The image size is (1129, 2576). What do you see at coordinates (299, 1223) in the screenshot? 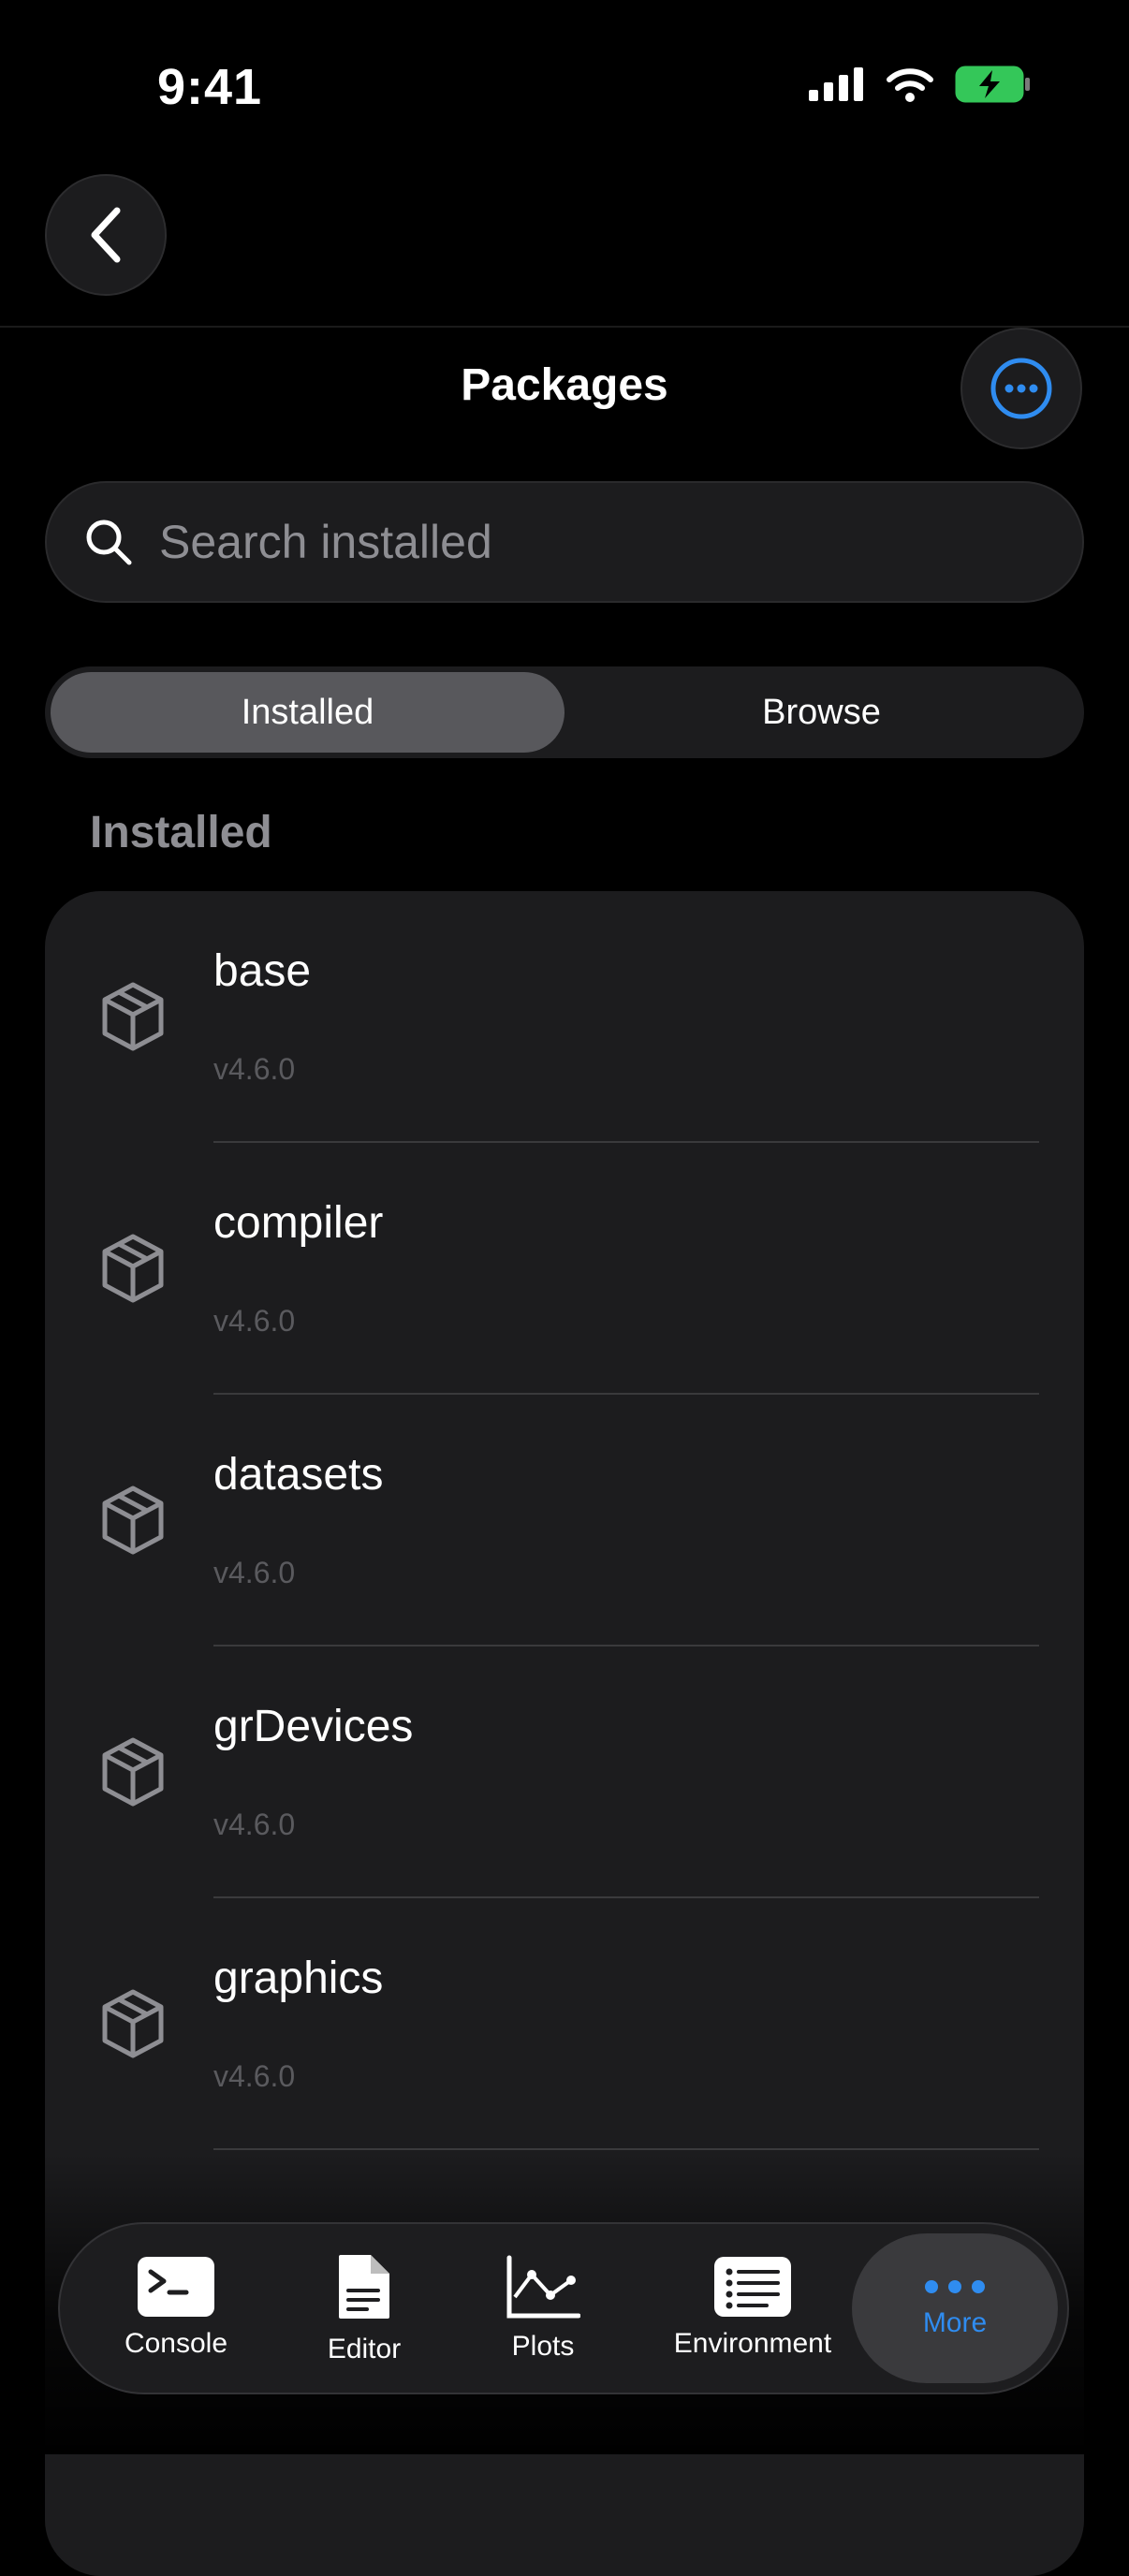
I see `package-name: compiler` at bounding box center [299, 1223].